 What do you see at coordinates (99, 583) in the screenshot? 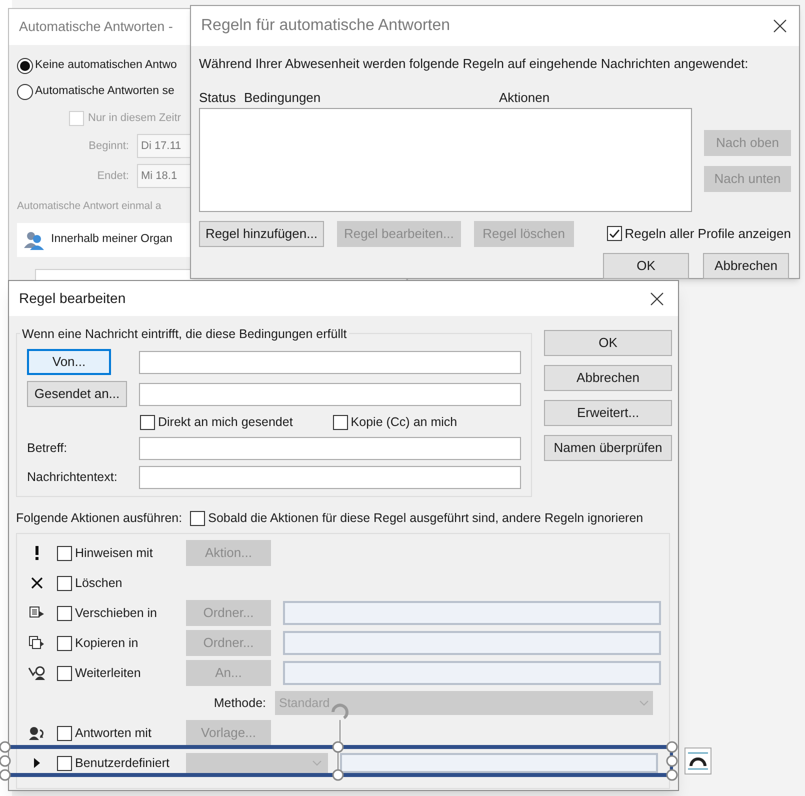
I see `checkbox-label: Löschen` at bounding box center [99, 583].